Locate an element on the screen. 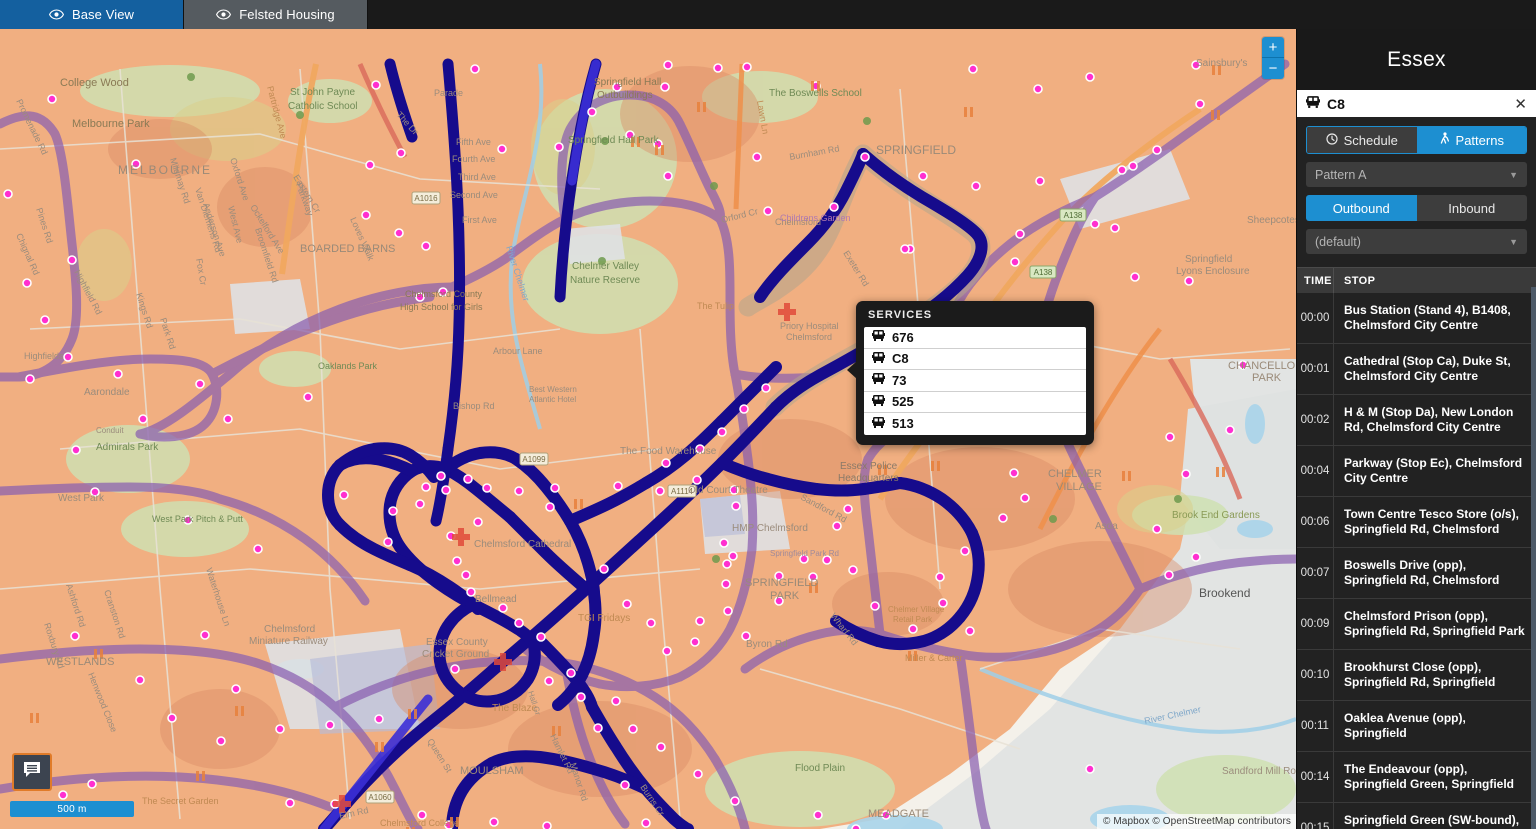  legend-panel-icon is located at coordinates (32, 772).